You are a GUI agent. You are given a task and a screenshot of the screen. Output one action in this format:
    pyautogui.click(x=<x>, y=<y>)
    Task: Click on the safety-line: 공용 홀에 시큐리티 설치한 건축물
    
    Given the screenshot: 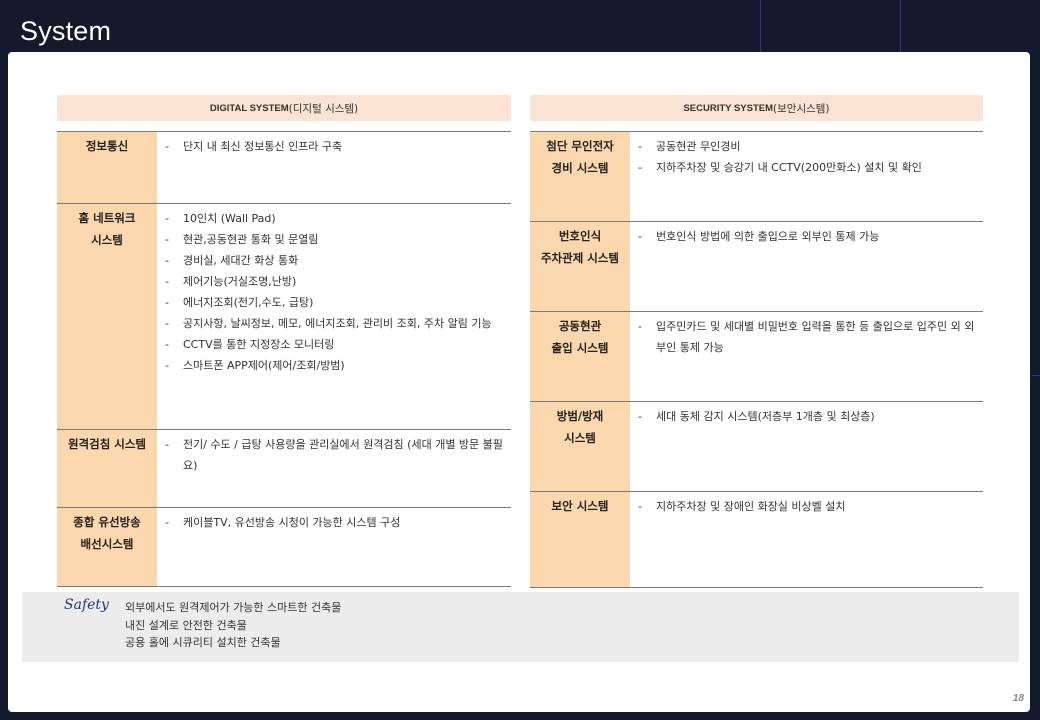 What is the action you would take?
    pyautogui.click(x=203, y=642)
    